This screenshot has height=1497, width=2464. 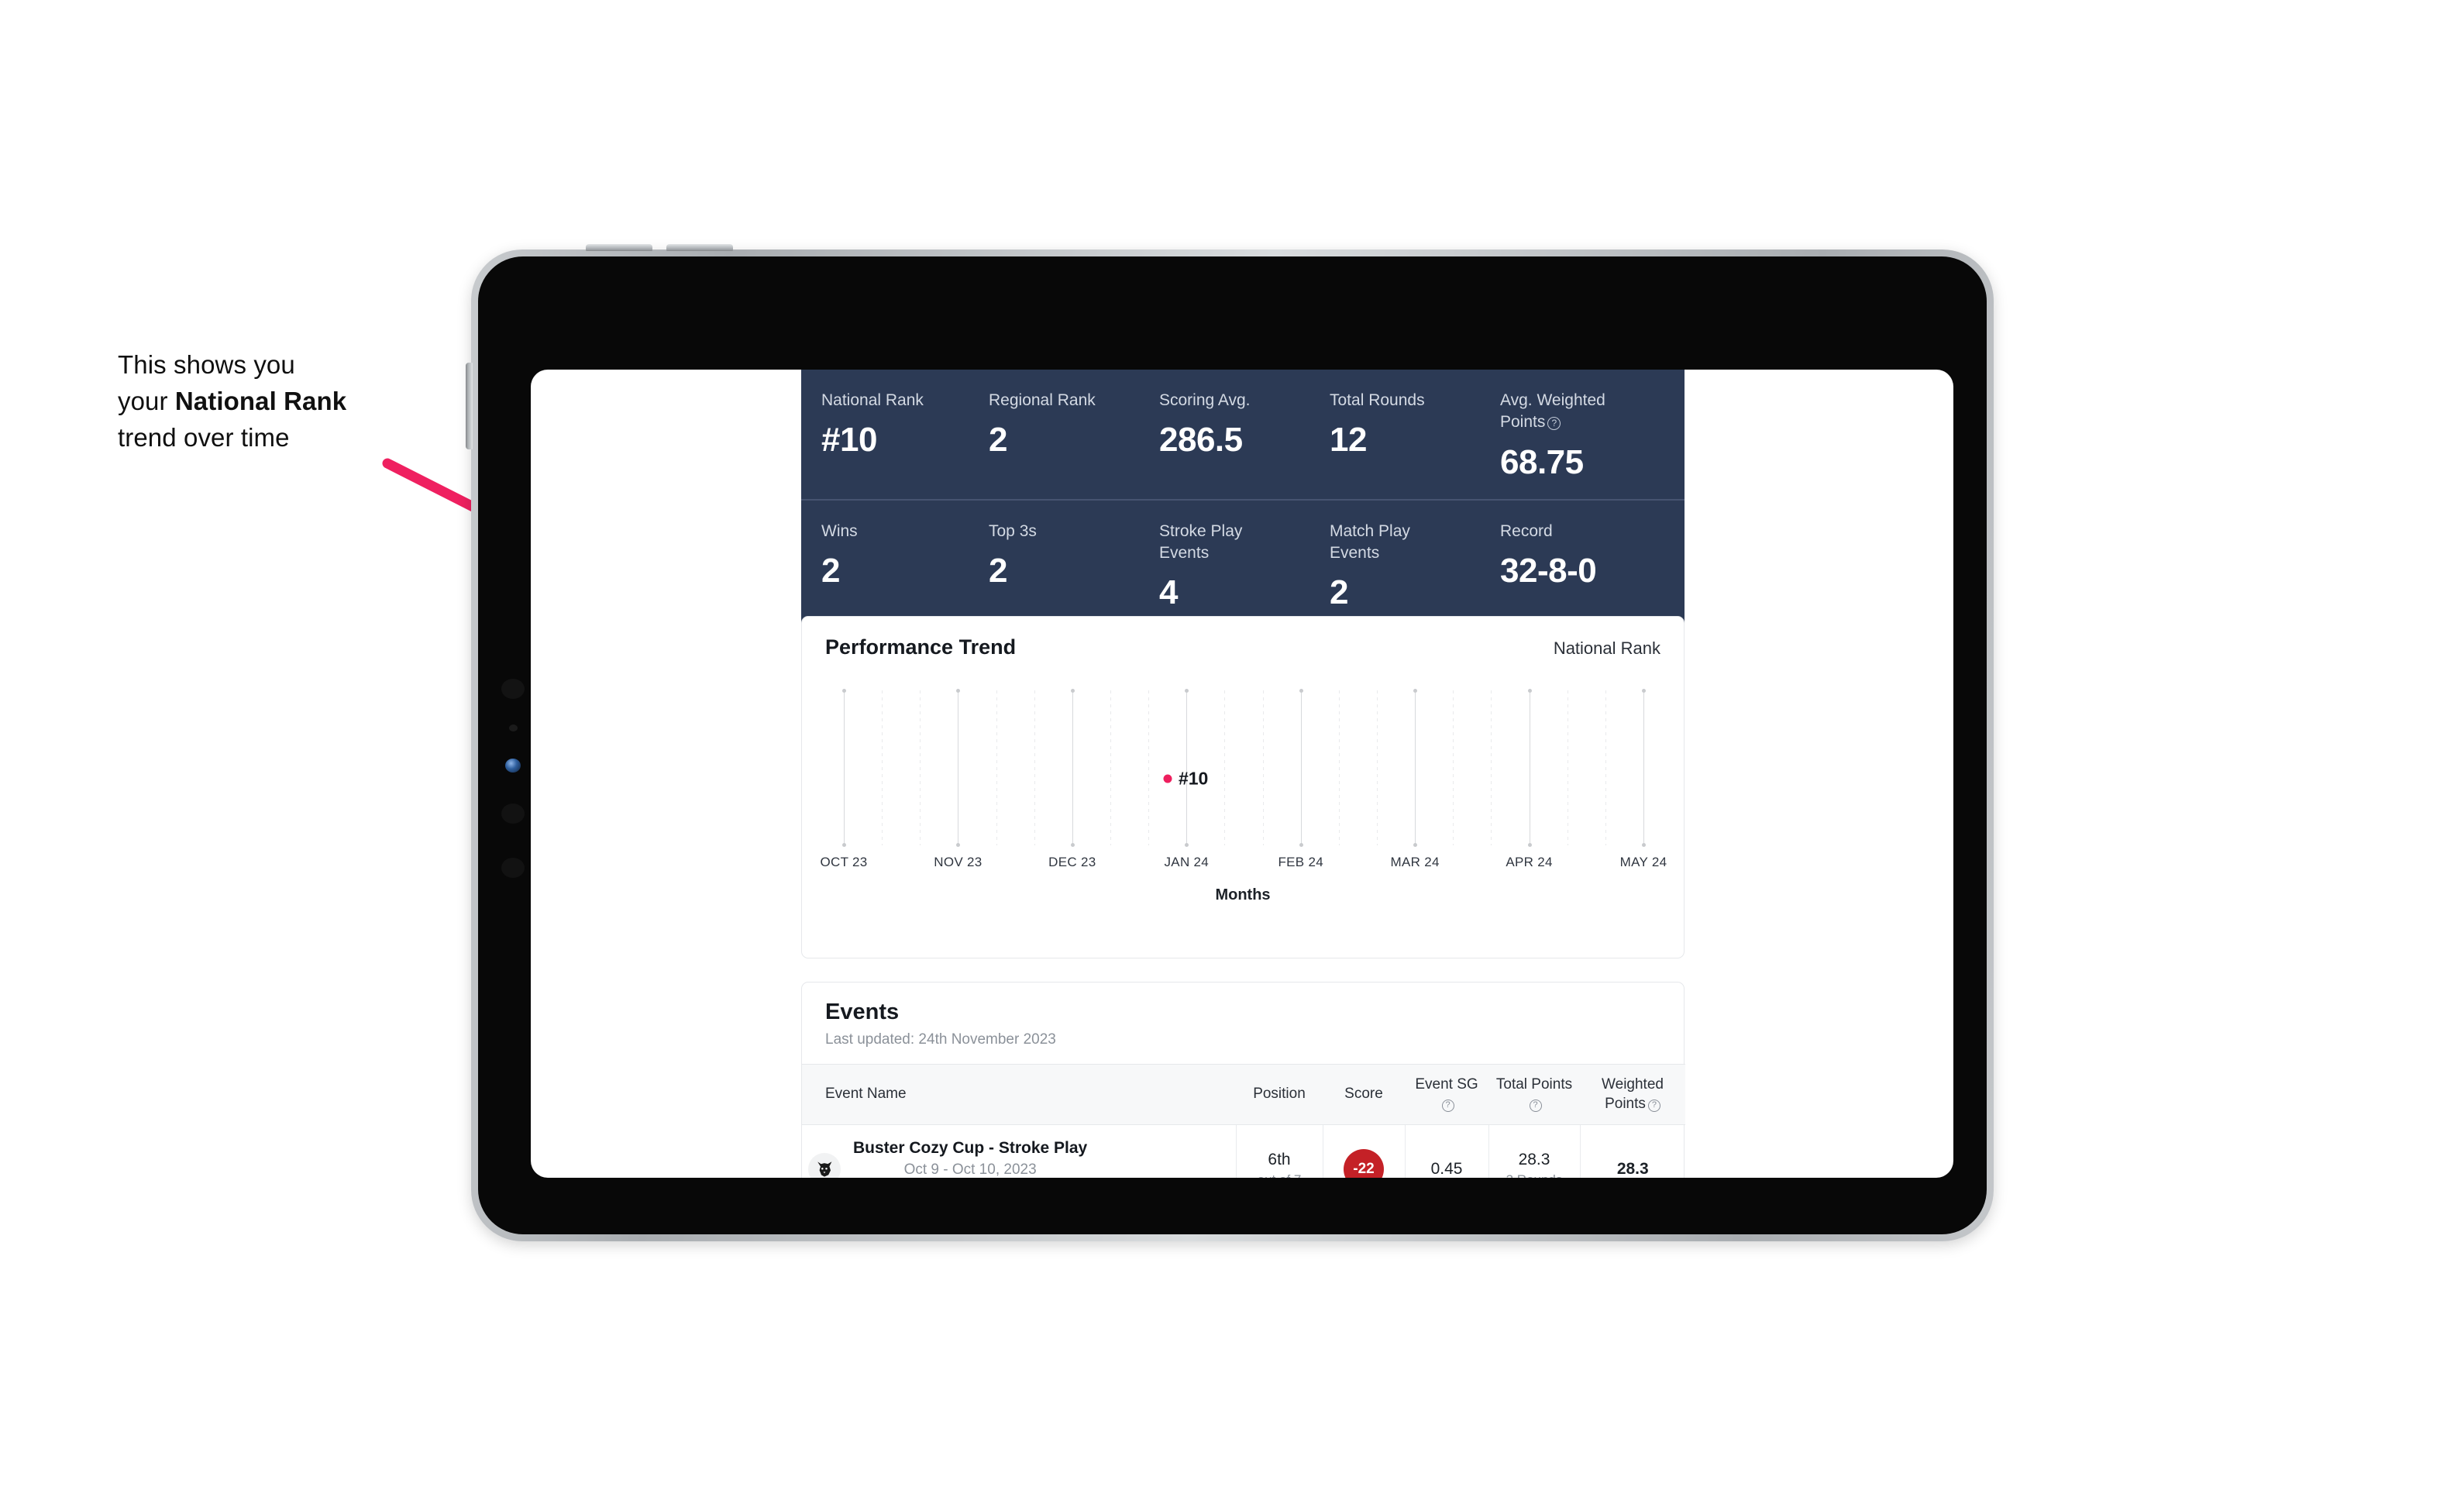 What do you see at coordinates (824, 1165) in the screenshot?
I see `dog-head-icon` at bounding box center [824, 1165].